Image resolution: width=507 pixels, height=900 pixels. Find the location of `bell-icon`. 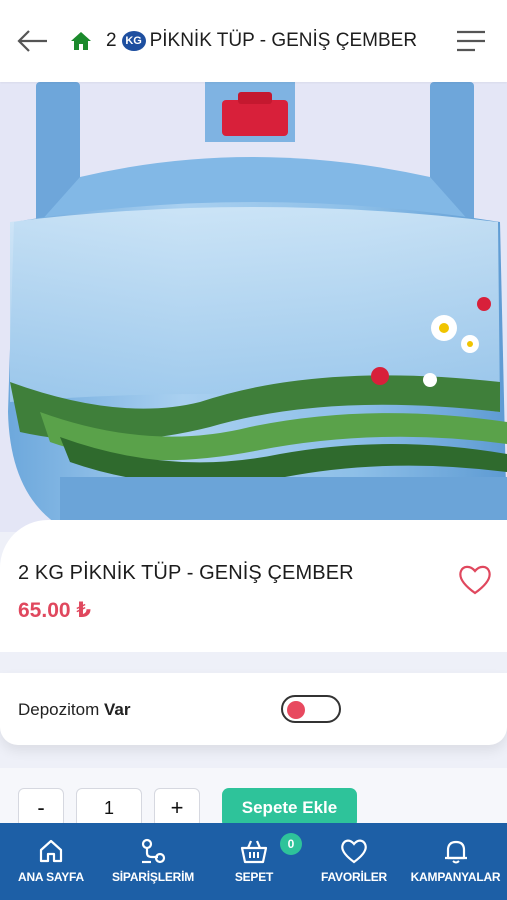

bell-icon is located at coordinates (455, 852).